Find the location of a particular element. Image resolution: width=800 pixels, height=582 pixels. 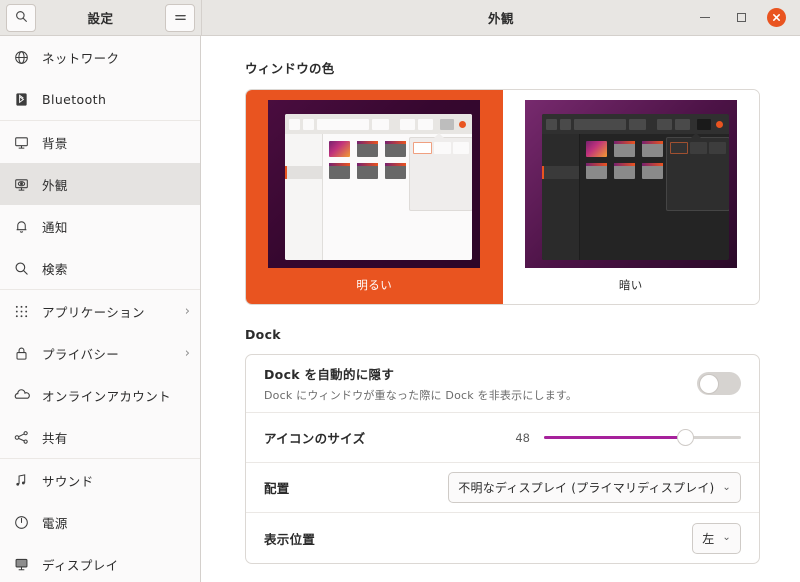

lock-icon is located at coordinates (21, 353).